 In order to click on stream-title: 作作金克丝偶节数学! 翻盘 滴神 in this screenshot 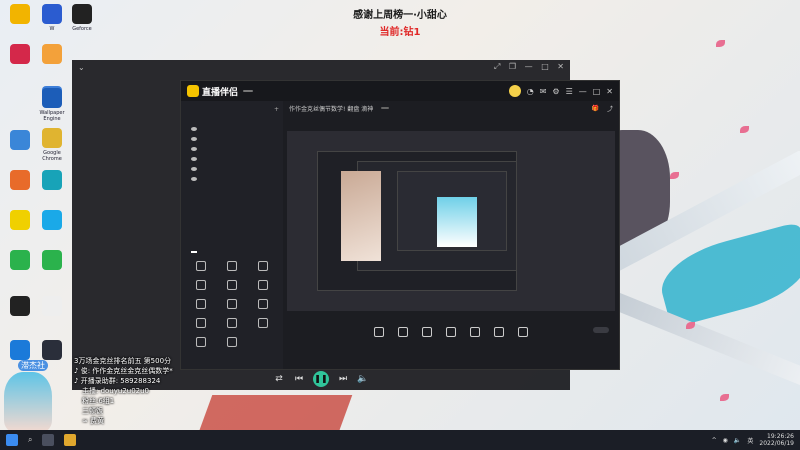, I will do `click(331, 108)`.